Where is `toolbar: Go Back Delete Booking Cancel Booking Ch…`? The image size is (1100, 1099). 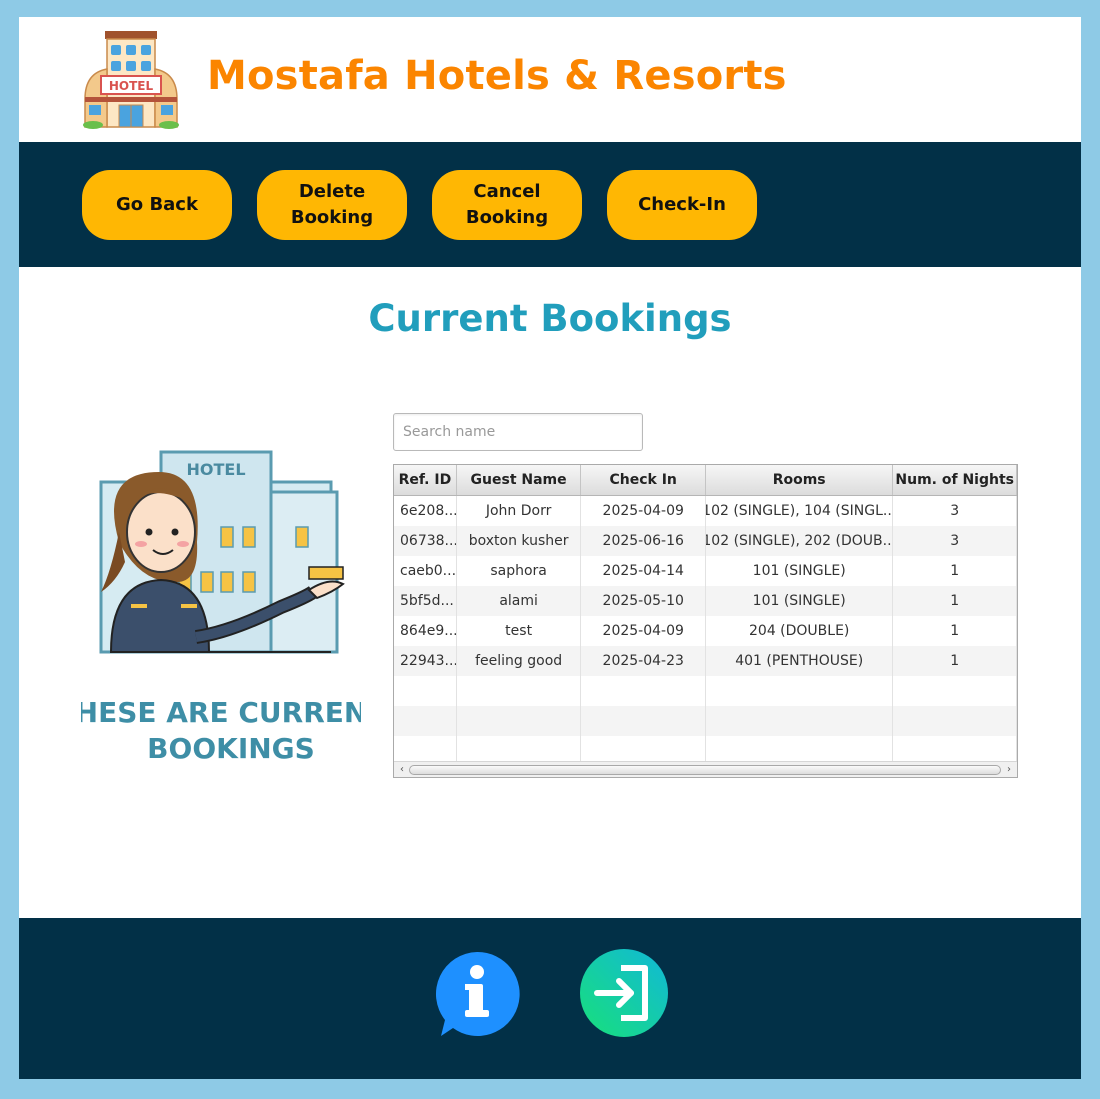 toolbar: Go Back Delete Booking Cancel Booking Ch… is located at coordinates (550, 204).